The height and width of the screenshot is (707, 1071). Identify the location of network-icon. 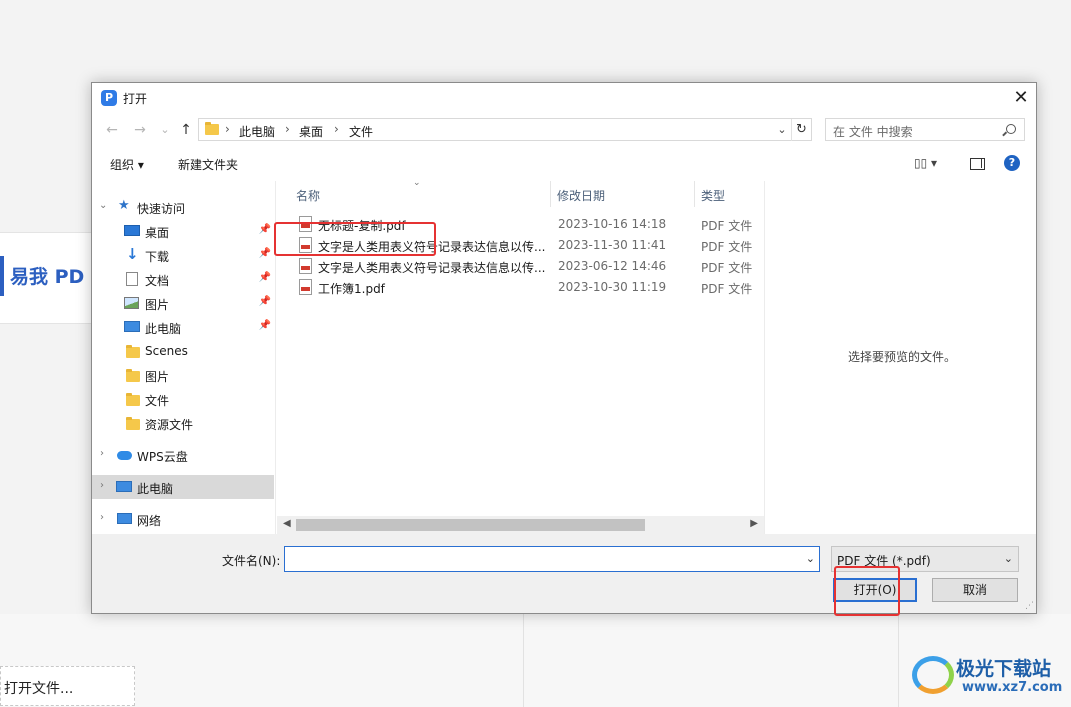
(124, 518).